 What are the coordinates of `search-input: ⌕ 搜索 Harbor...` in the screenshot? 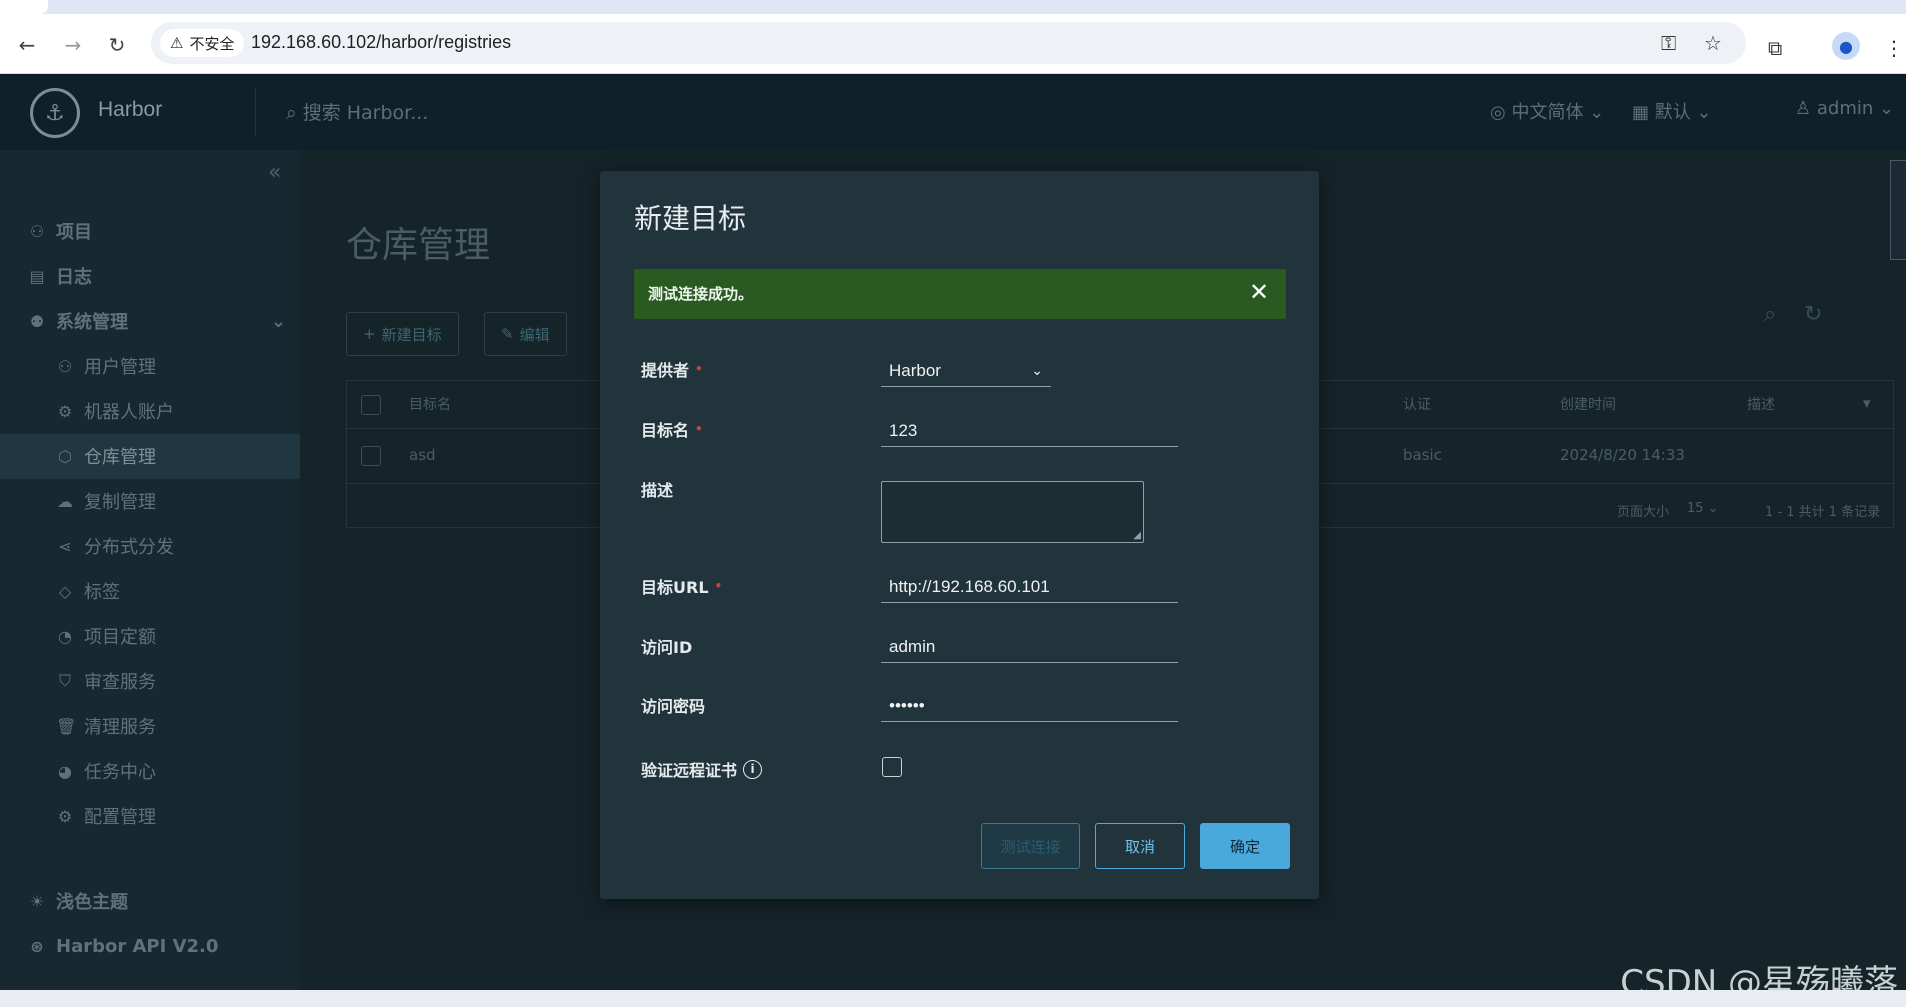 It's located at (357, 111).